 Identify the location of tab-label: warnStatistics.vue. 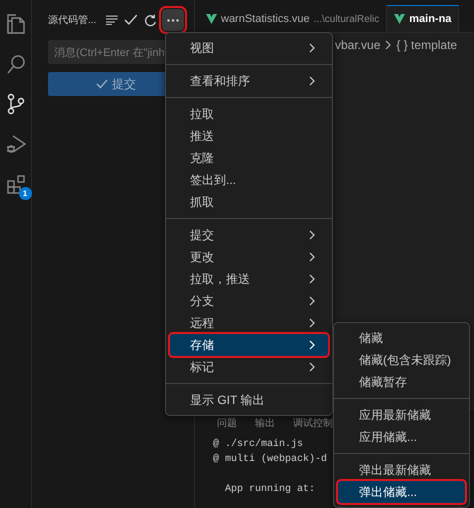
(265, 19).